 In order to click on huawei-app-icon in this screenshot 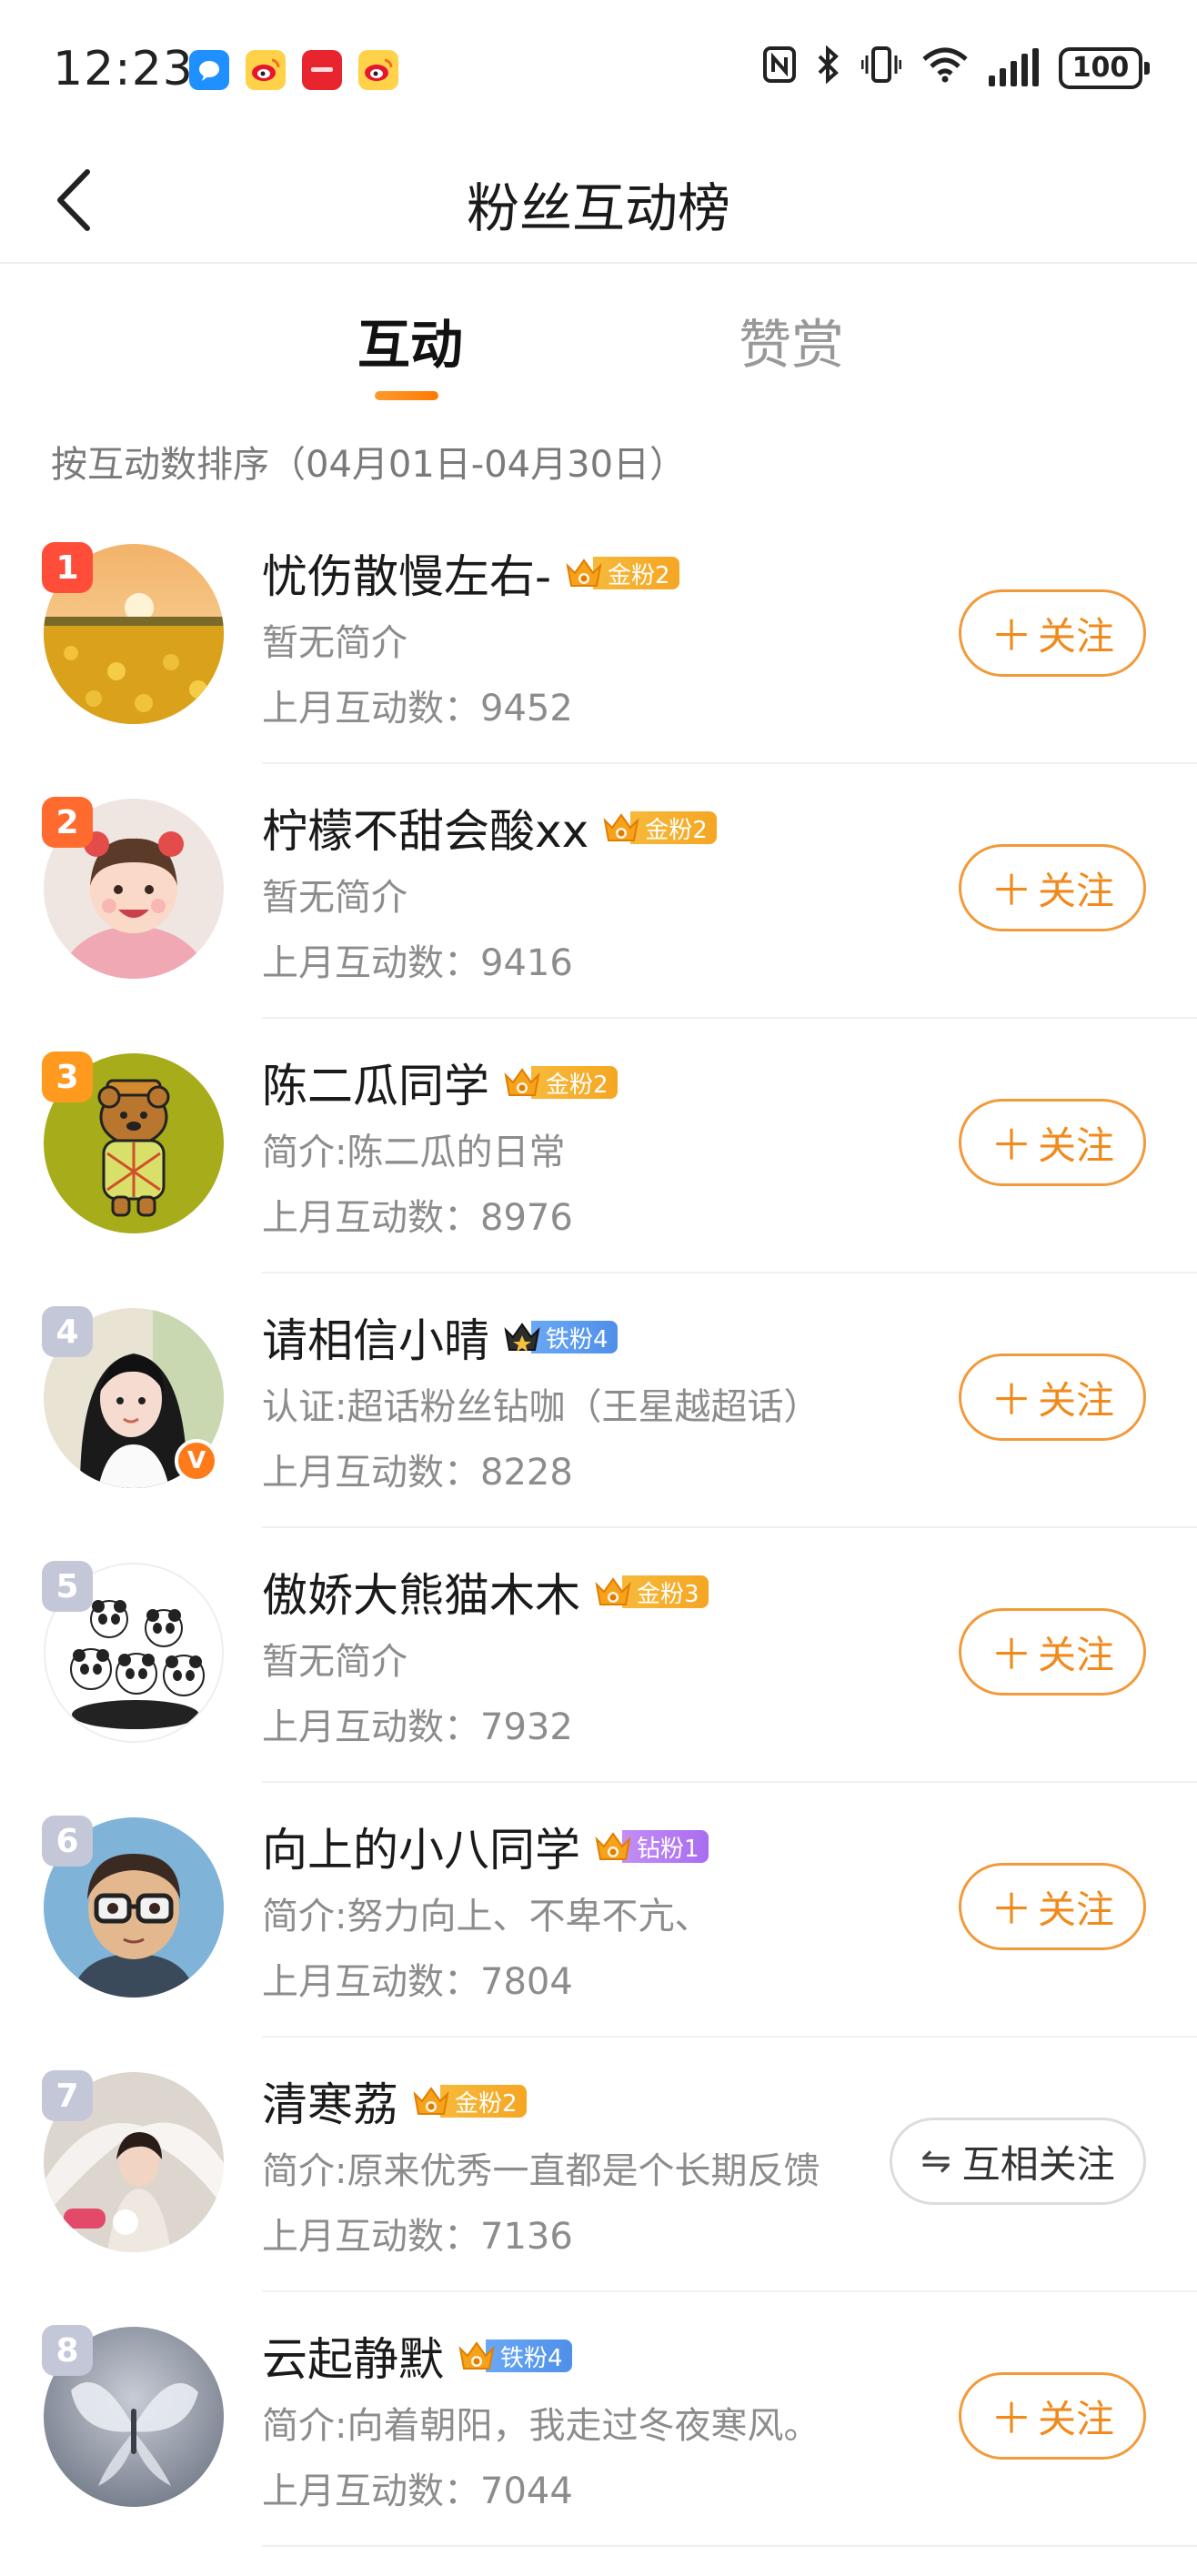, I will do `click(322, 70)`.